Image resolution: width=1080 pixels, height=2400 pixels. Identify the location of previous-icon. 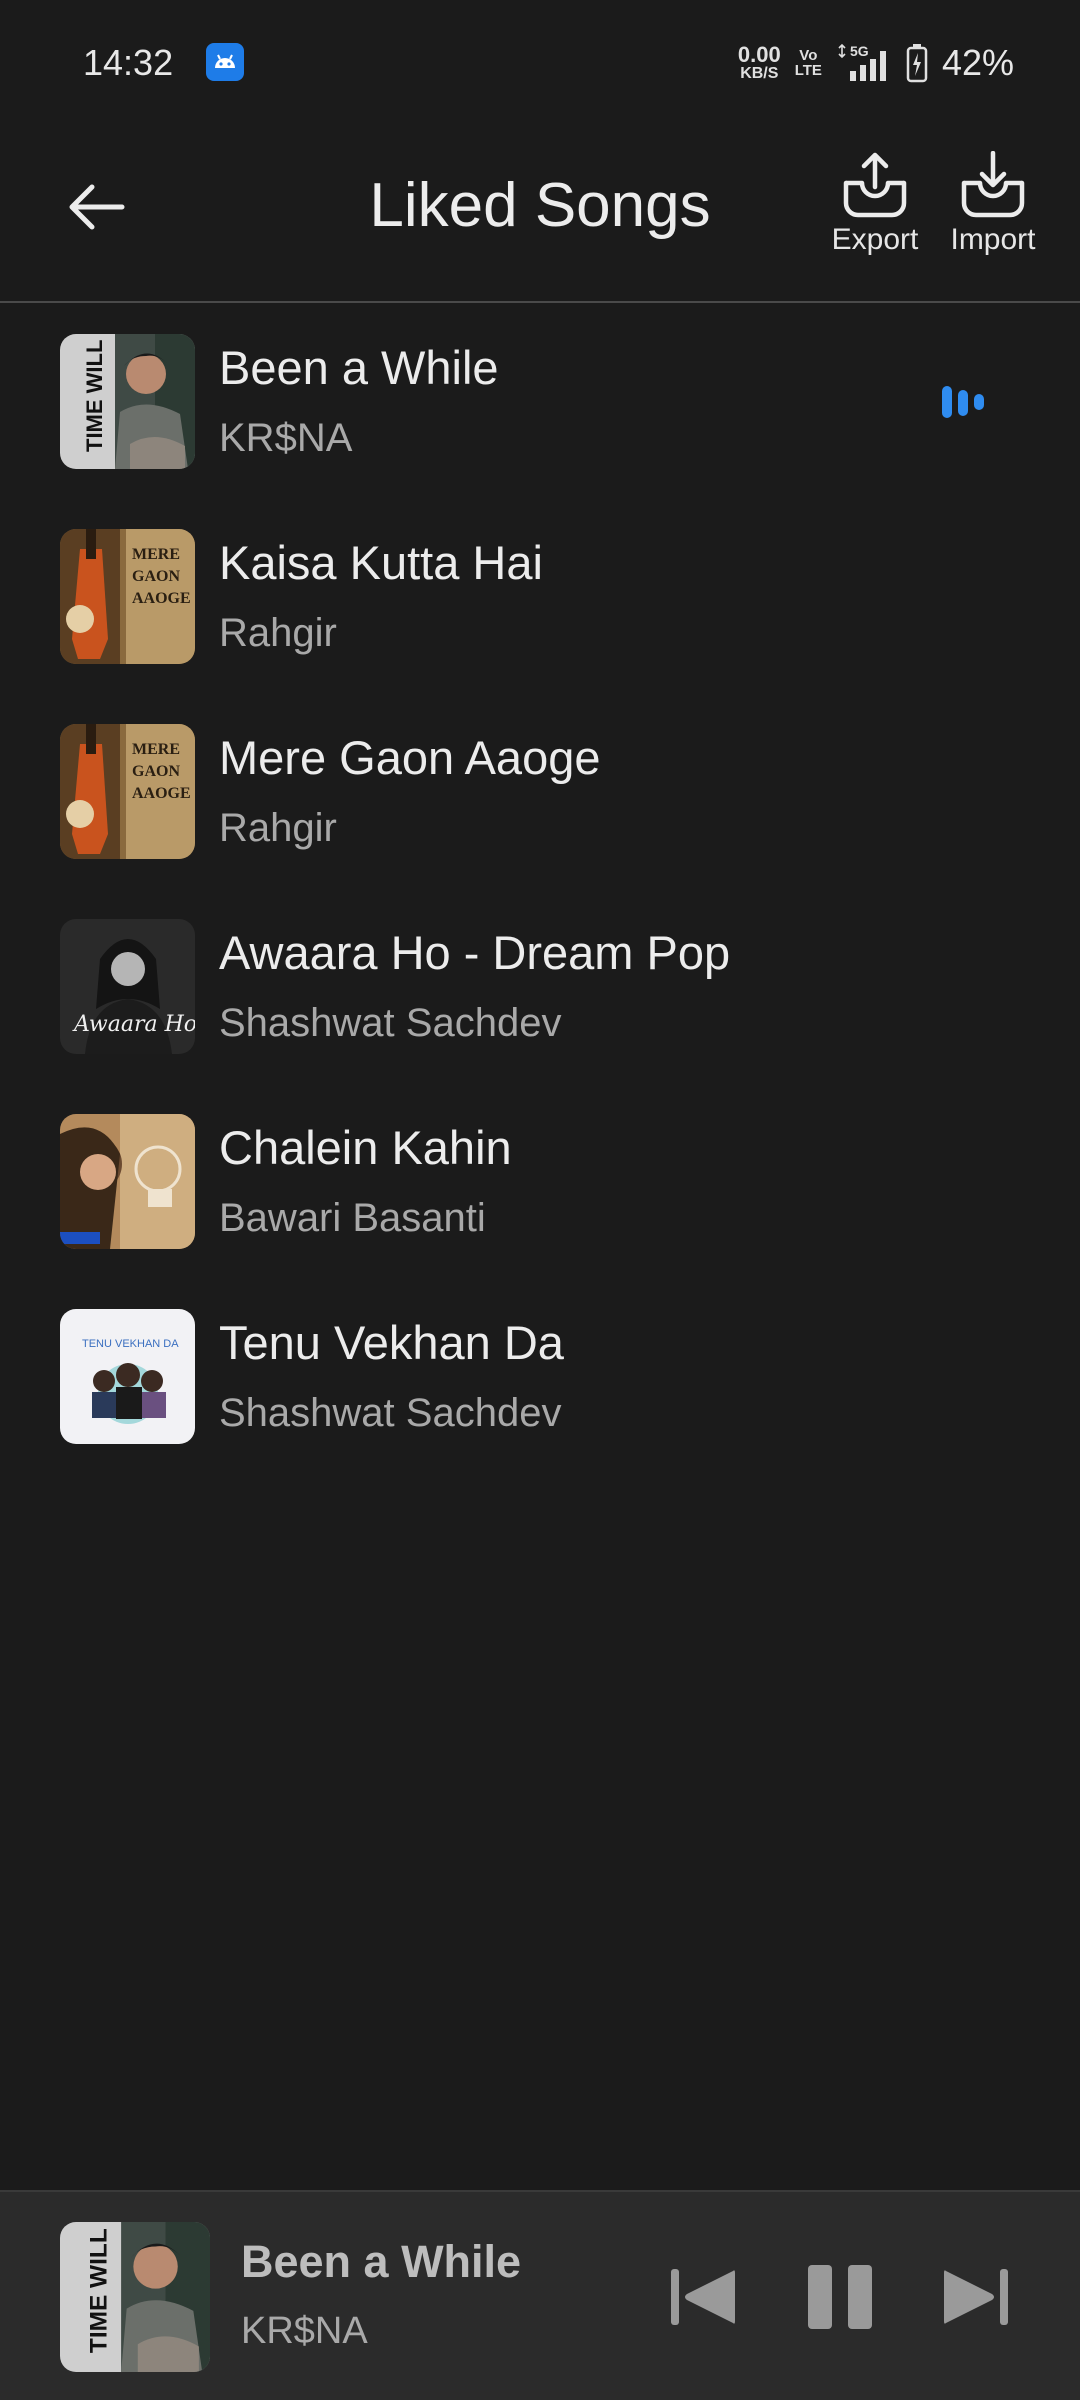
(703, 2297).